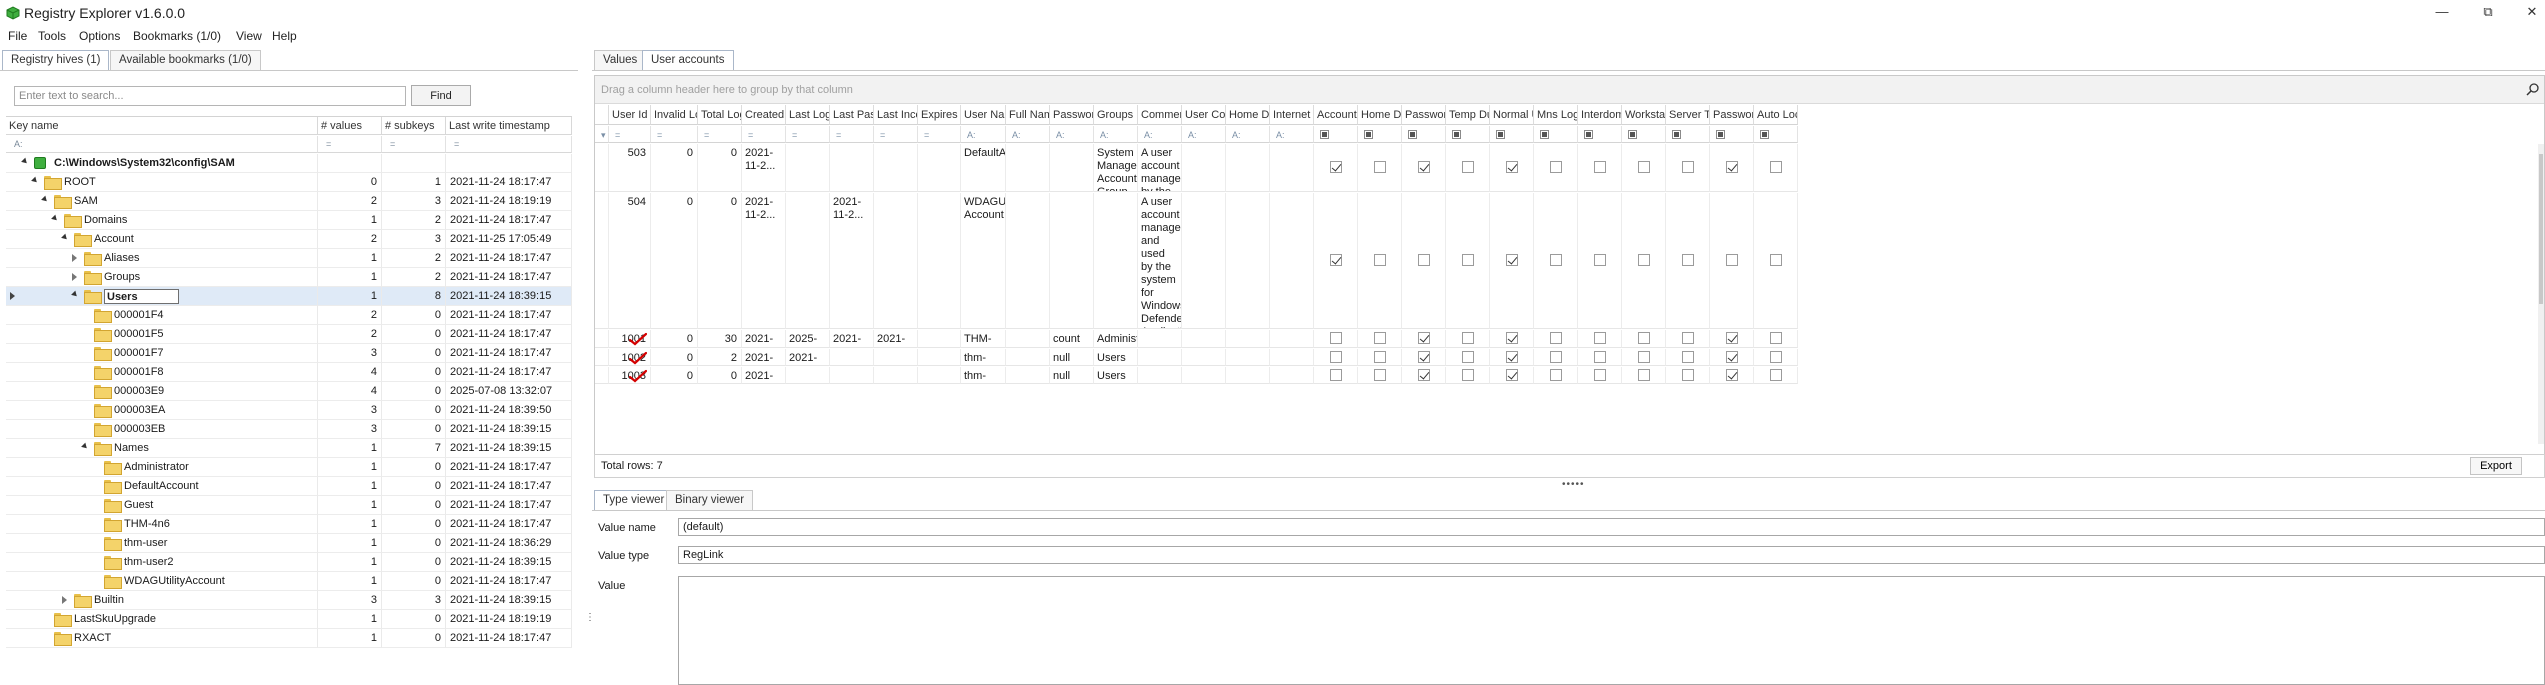  What do you see at coordinates (1116, 357) in the screenshot?
I see `account-cell-groups: Users` at bounding box center [1116, 357].